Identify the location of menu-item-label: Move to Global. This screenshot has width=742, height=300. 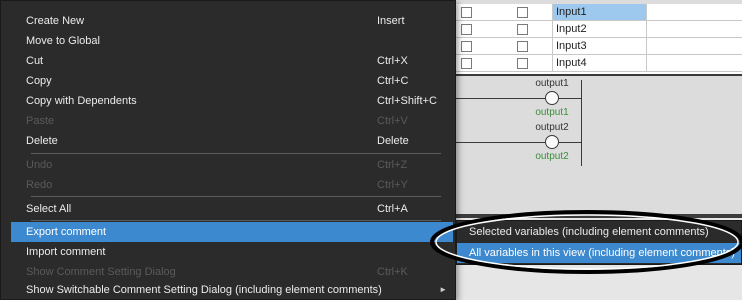
(63, 41).